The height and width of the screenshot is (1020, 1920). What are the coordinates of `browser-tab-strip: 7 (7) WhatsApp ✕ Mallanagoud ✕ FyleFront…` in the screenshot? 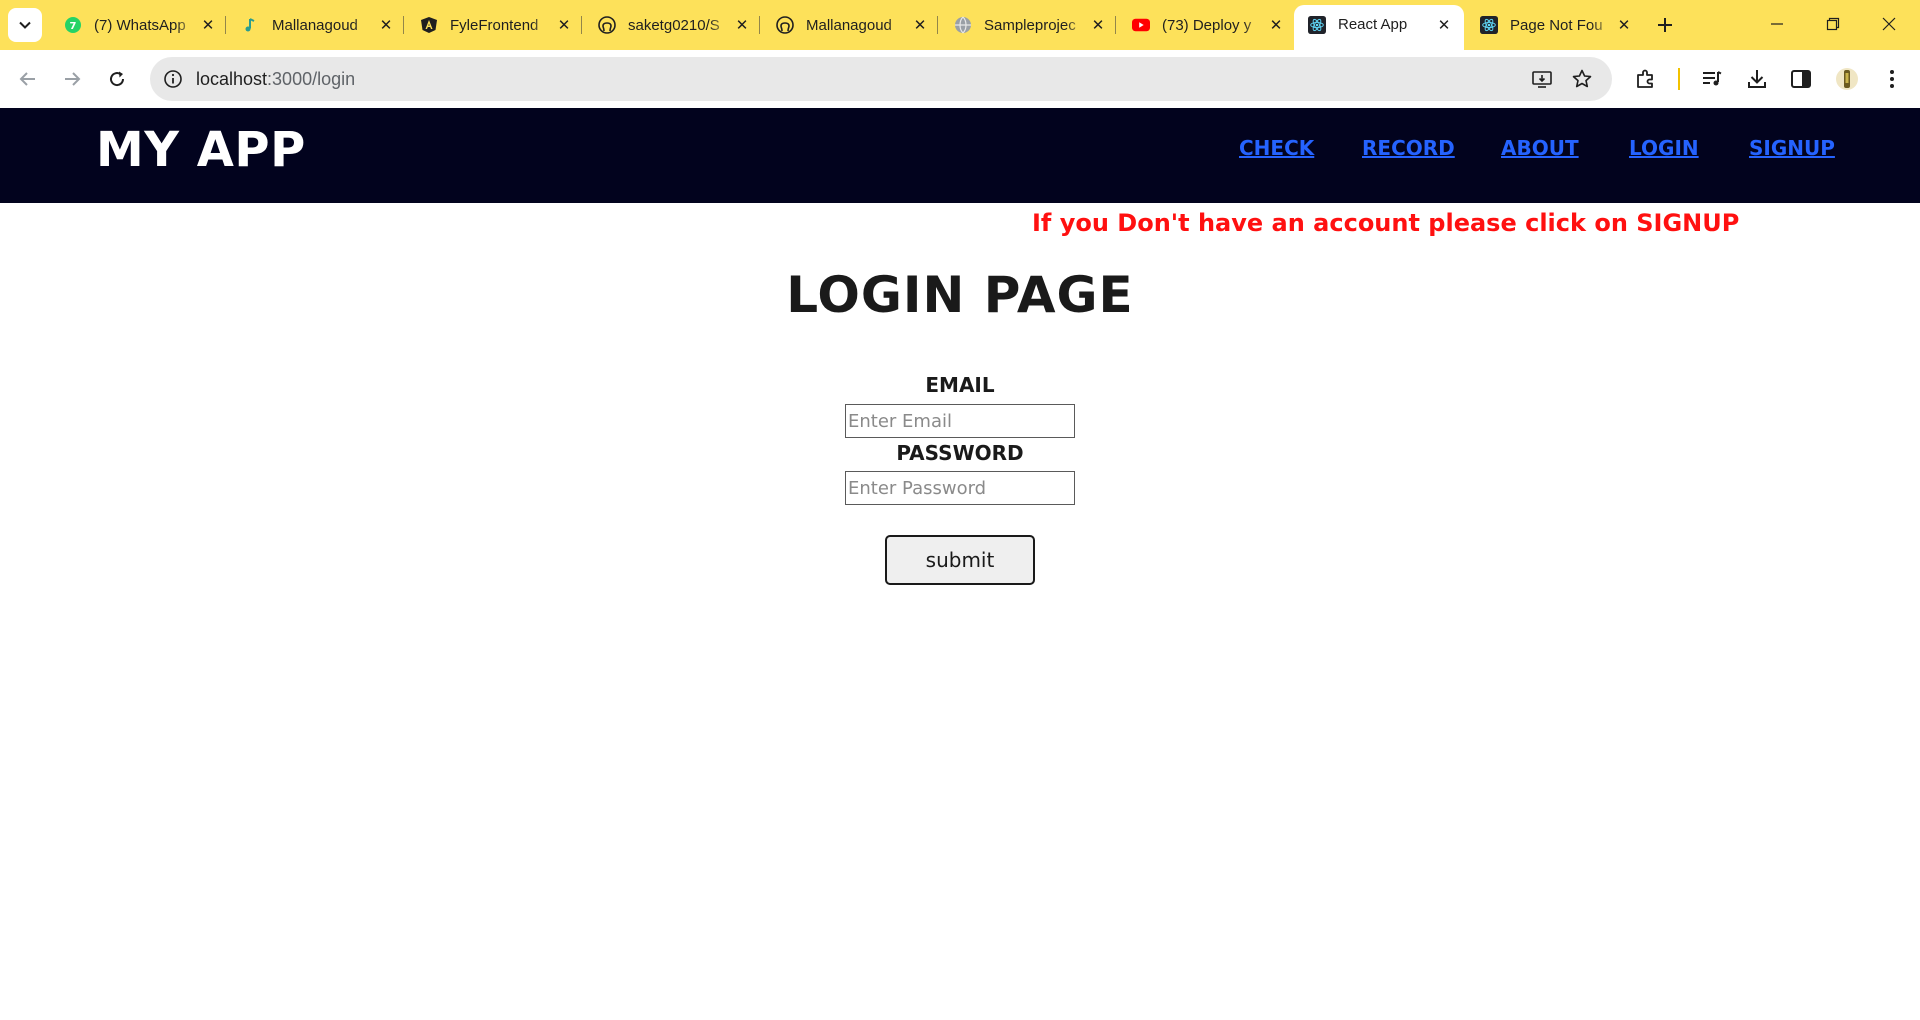 It's located at (960, 25).